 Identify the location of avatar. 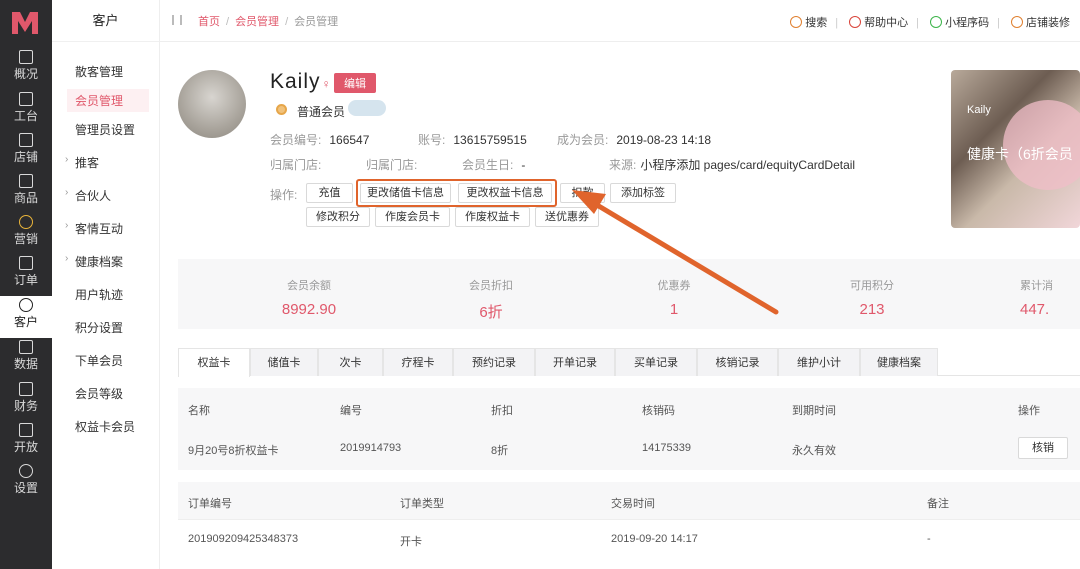
(212, 104).